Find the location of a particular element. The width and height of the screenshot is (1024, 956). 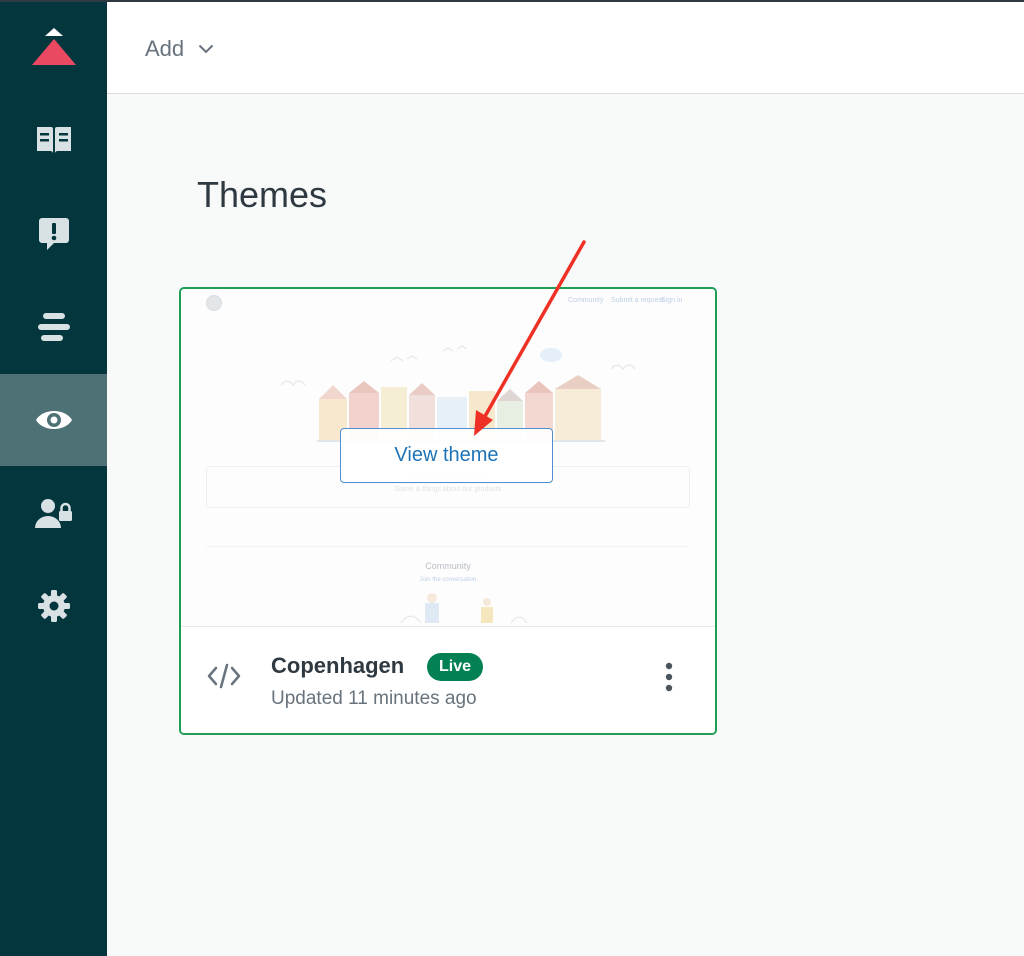

add-menu-button: Add is located at coordinates (179, 49).